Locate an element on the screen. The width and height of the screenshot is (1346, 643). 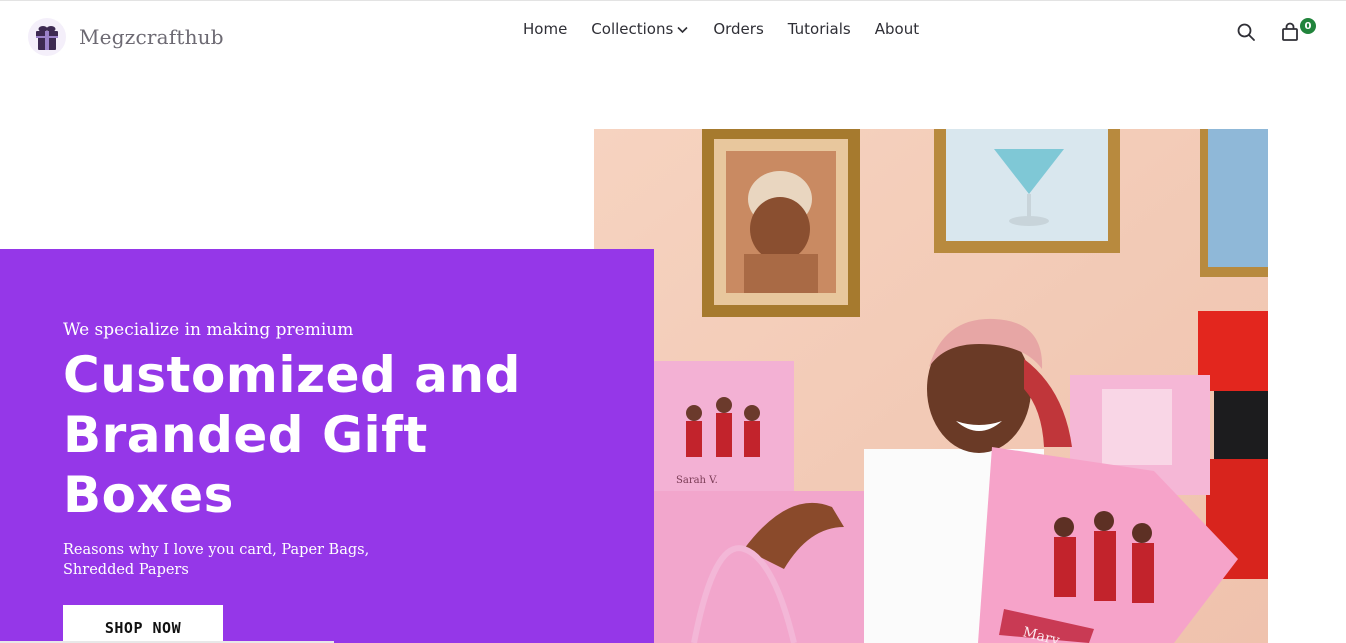
shop-now-button: SHOP NOW is located at coordinates (143, 624).